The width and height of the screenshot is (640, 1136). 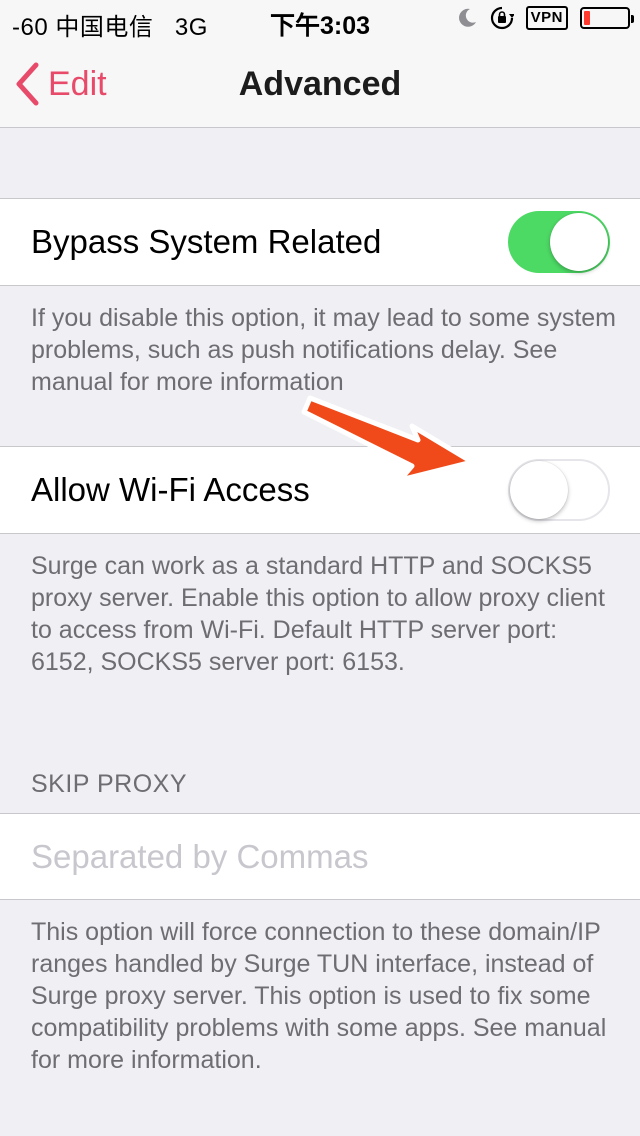 I want to click on bypass-system-cell: Bypass System Related, so click(x=320, y=242).